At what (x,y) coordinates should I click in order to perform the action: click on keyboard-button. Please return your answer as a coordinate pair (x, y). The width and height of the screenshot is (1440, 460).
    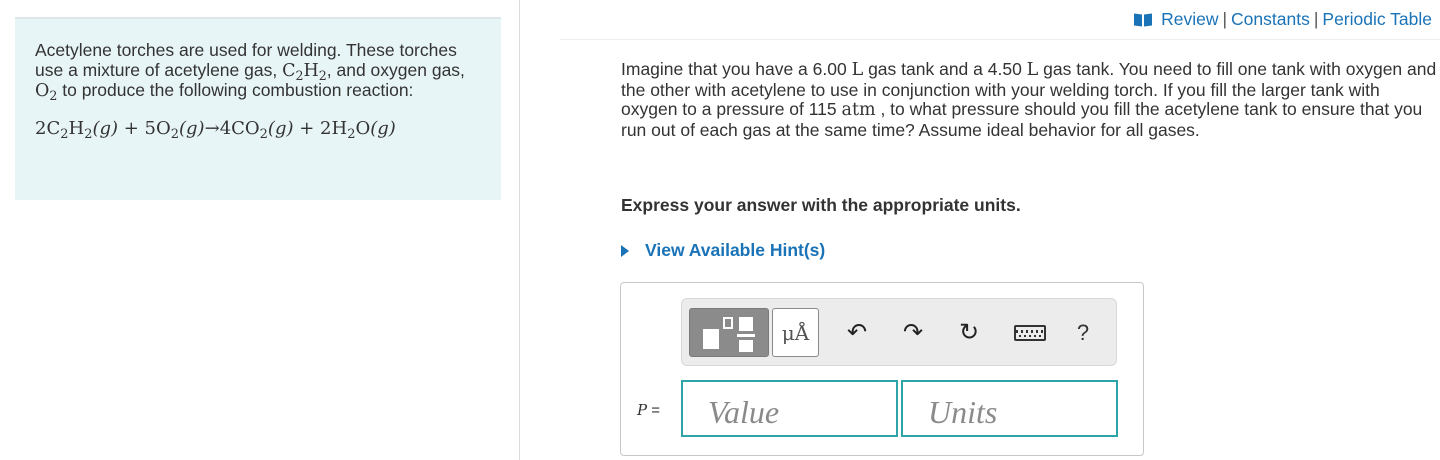
    Looking at the image, I should click on (1030, 332).